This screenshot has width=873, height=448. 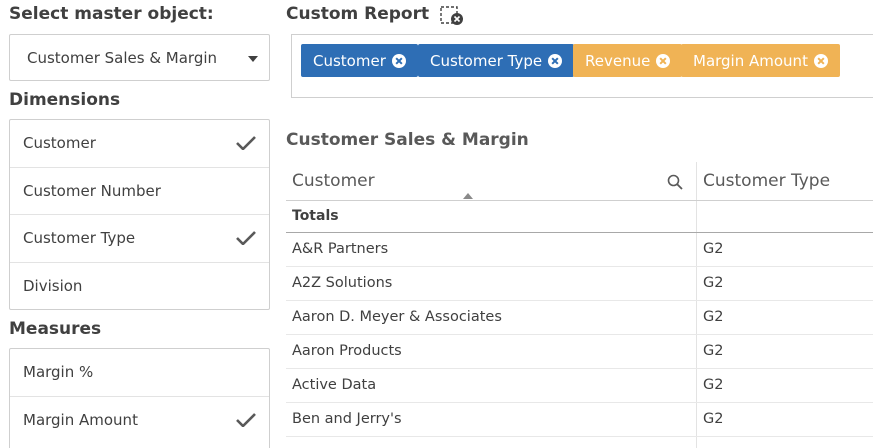 I want to click on measure-item-margin-percent: Margin %, so click(x=139, y=373).